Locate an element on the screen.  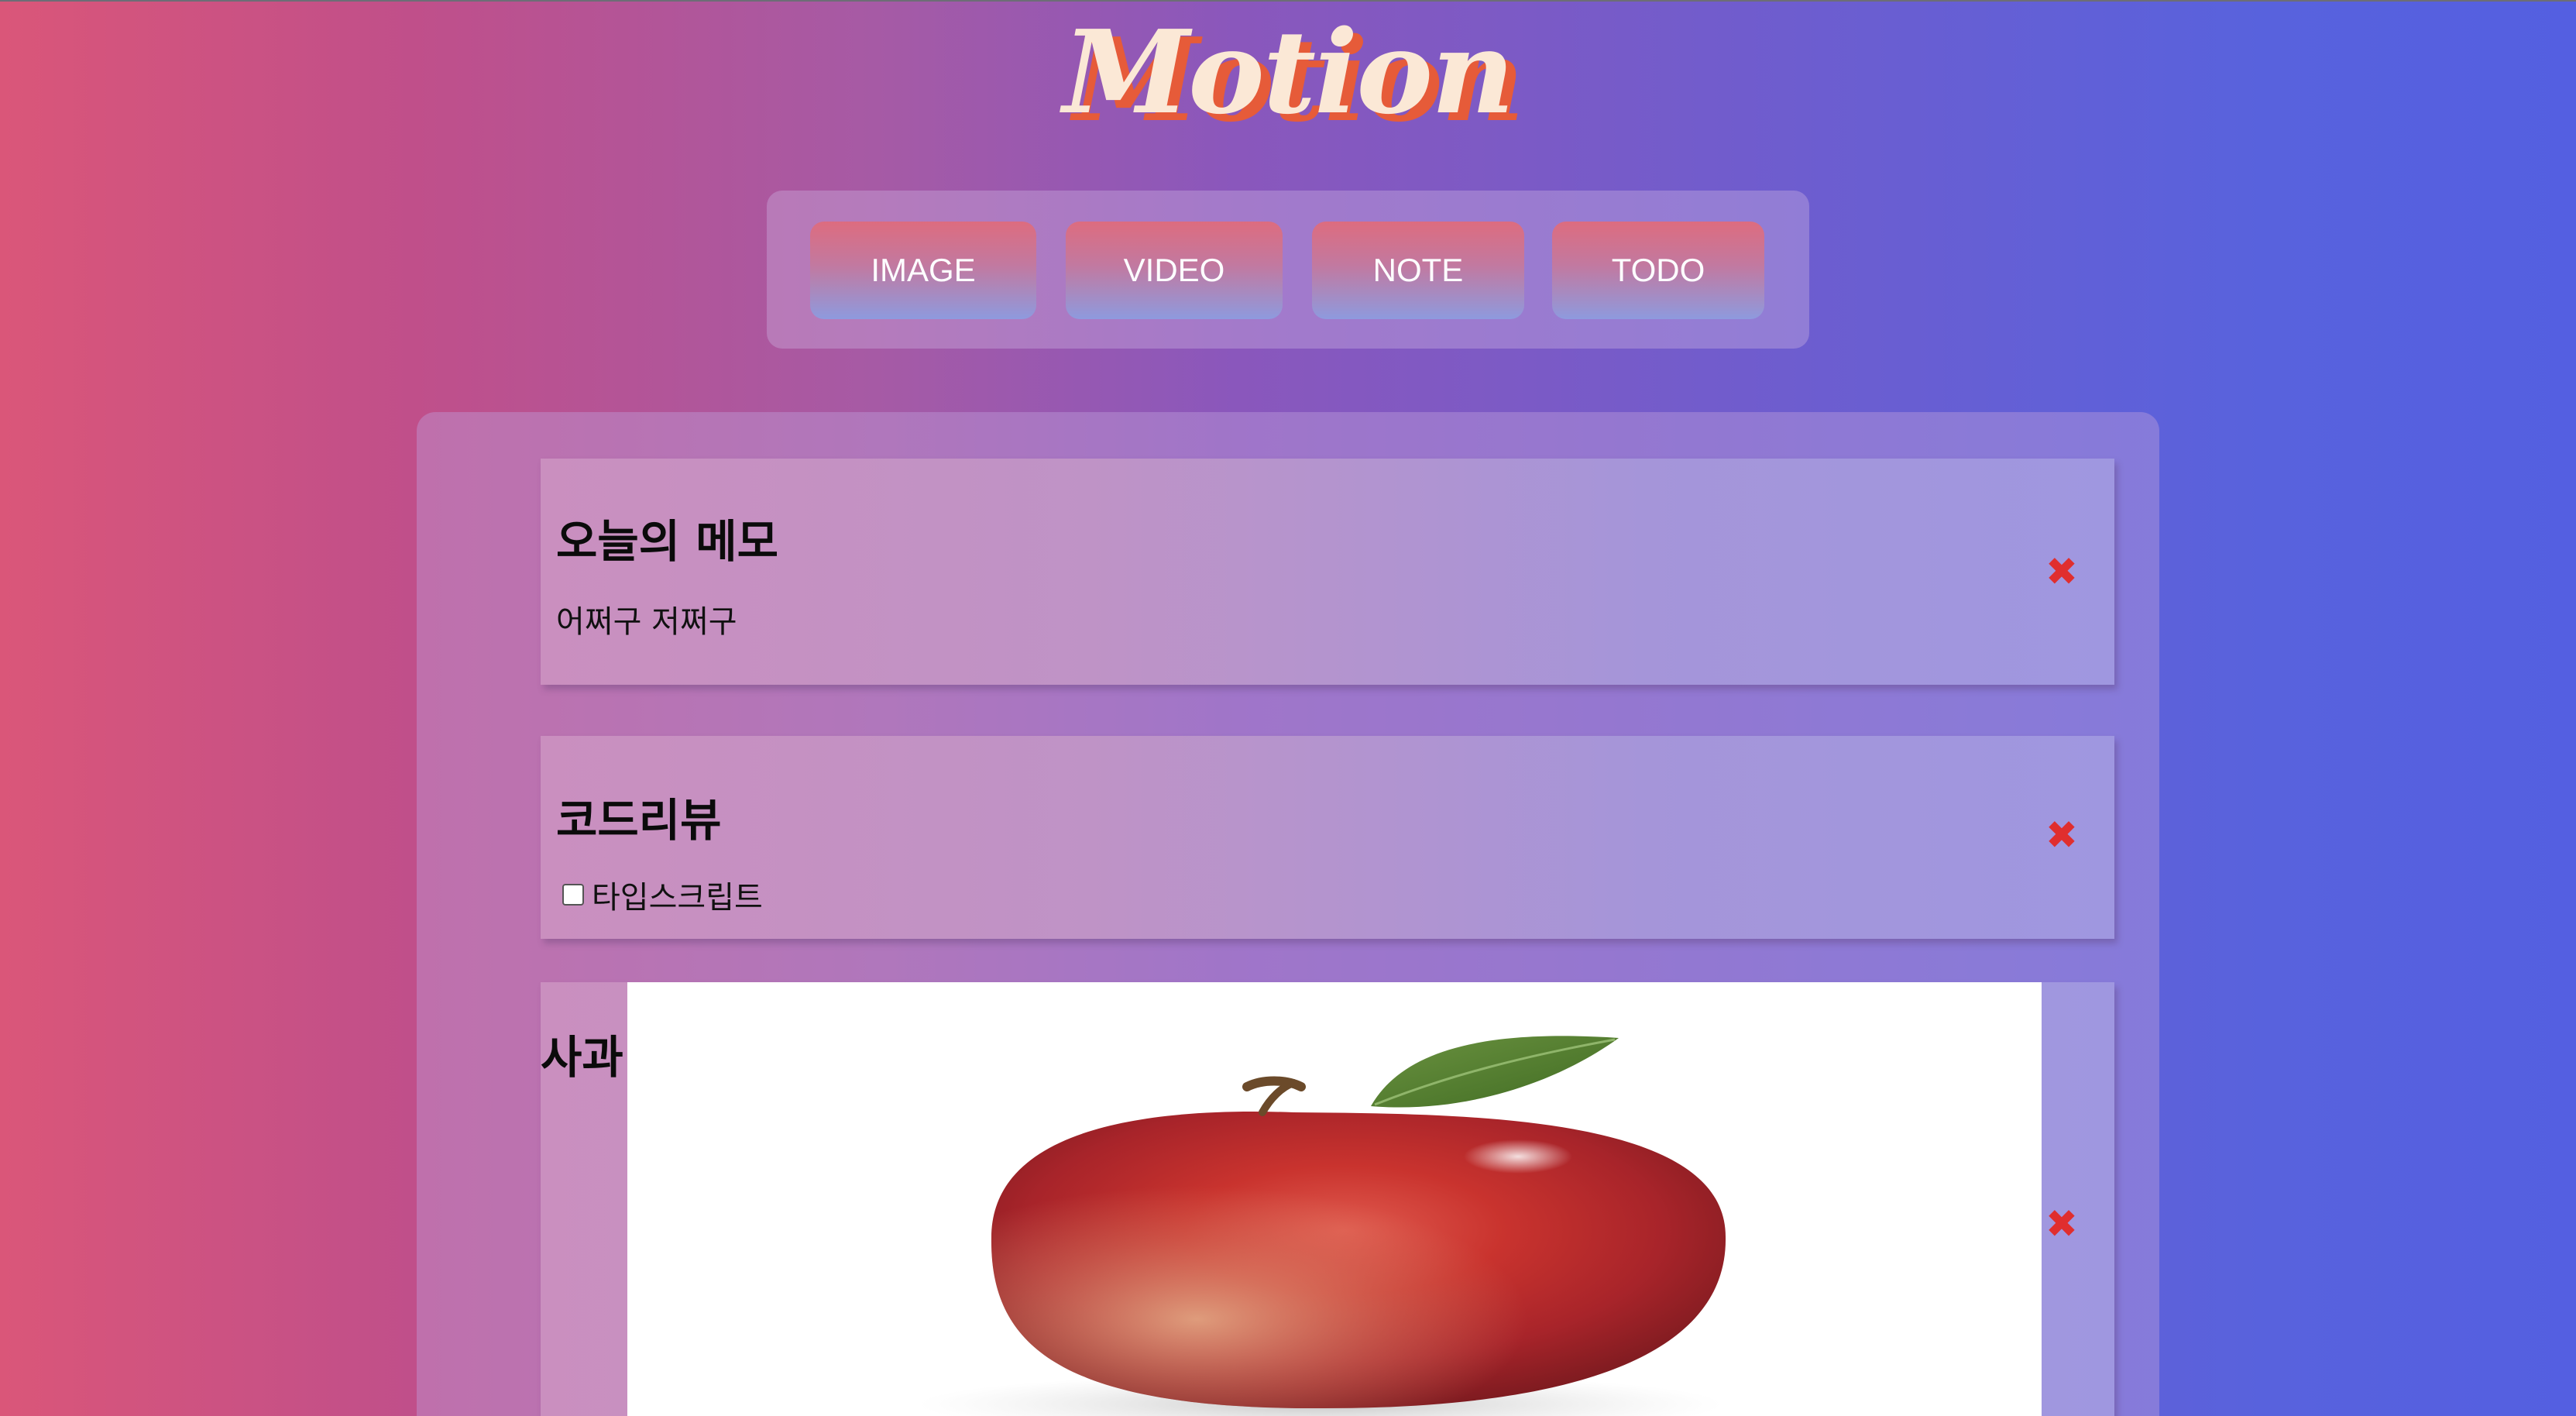
checkbox-icon is located at coordinates (573, 895).